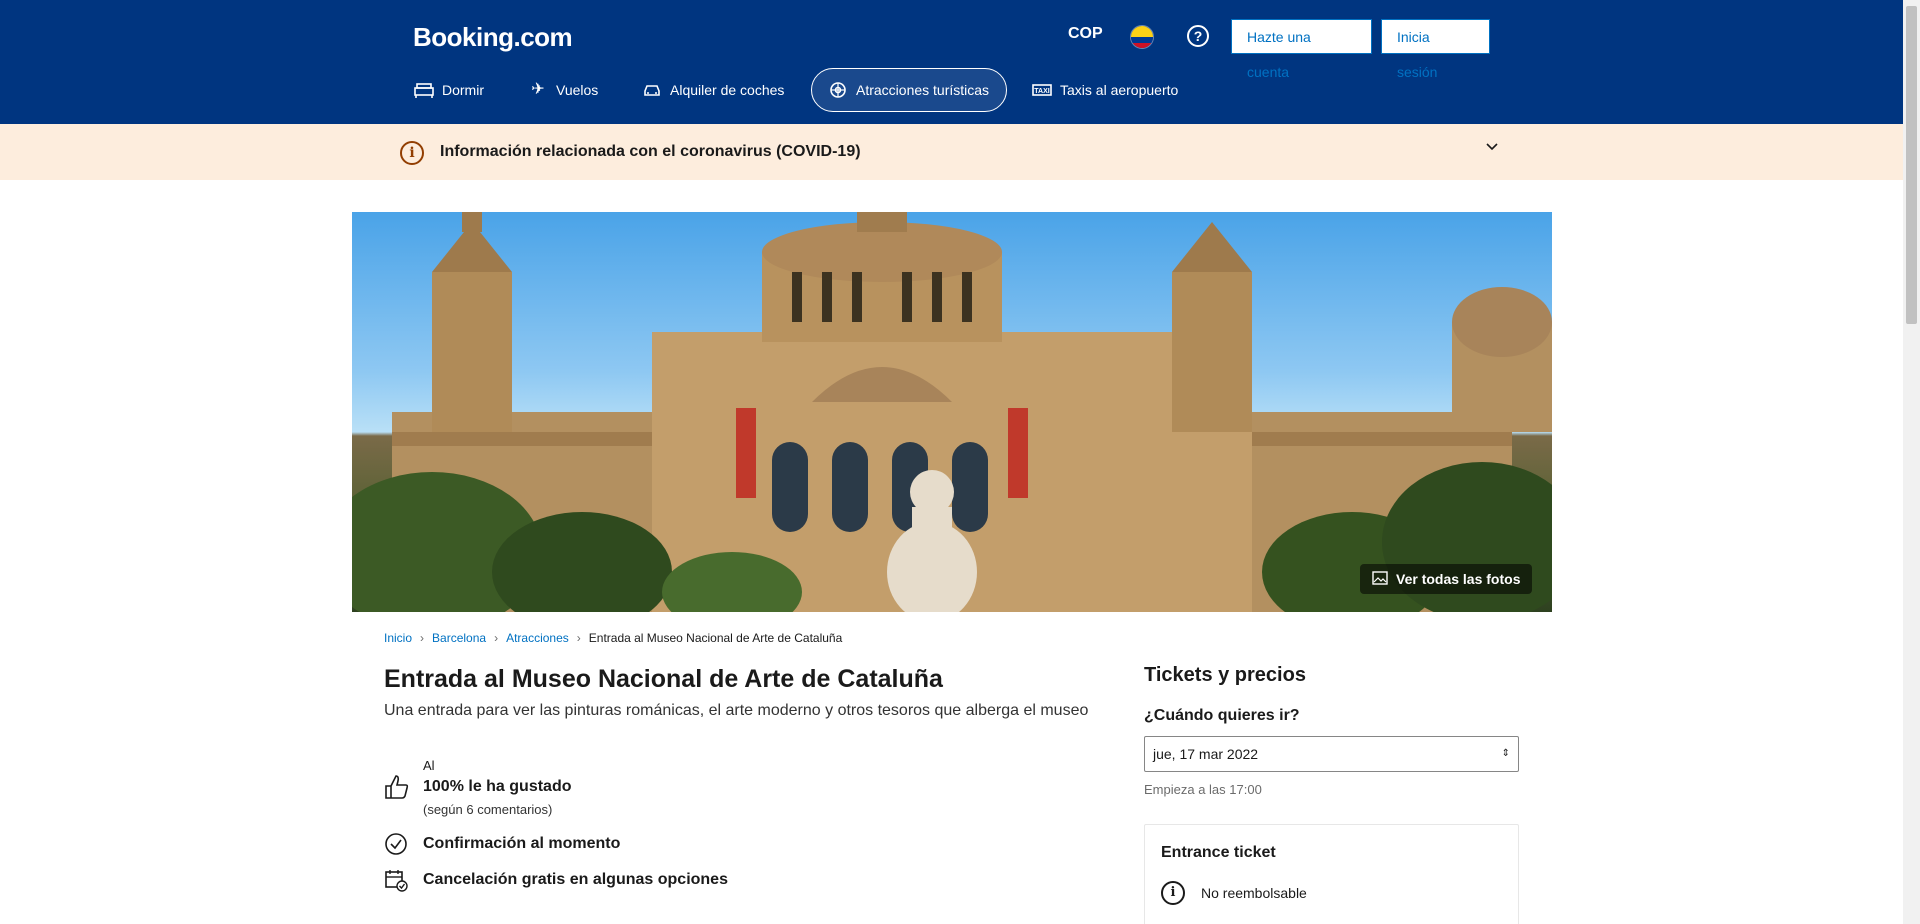 This screenshot has height=924, width=1920. I want to click on chevron-down-icon, so click(1492, 150).